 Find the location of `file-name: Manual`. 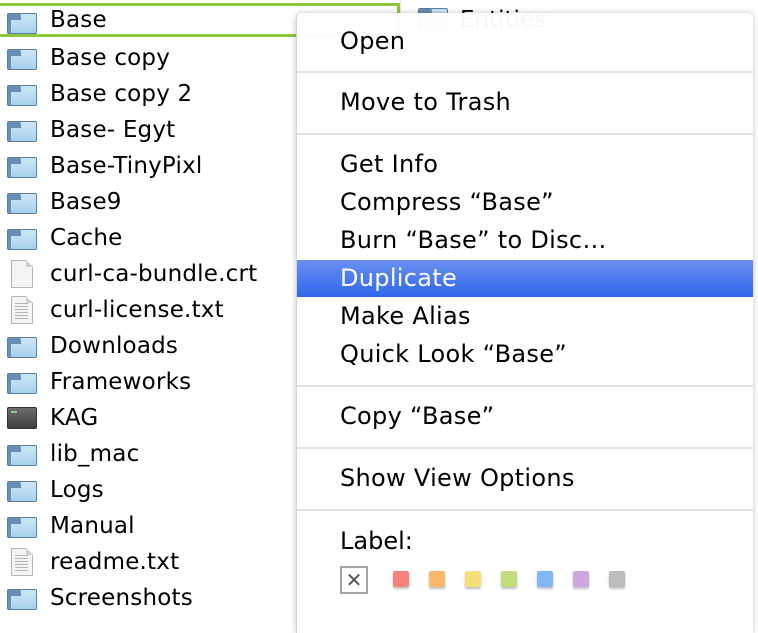

file-name: Manual is located at coordinates (92, 526).